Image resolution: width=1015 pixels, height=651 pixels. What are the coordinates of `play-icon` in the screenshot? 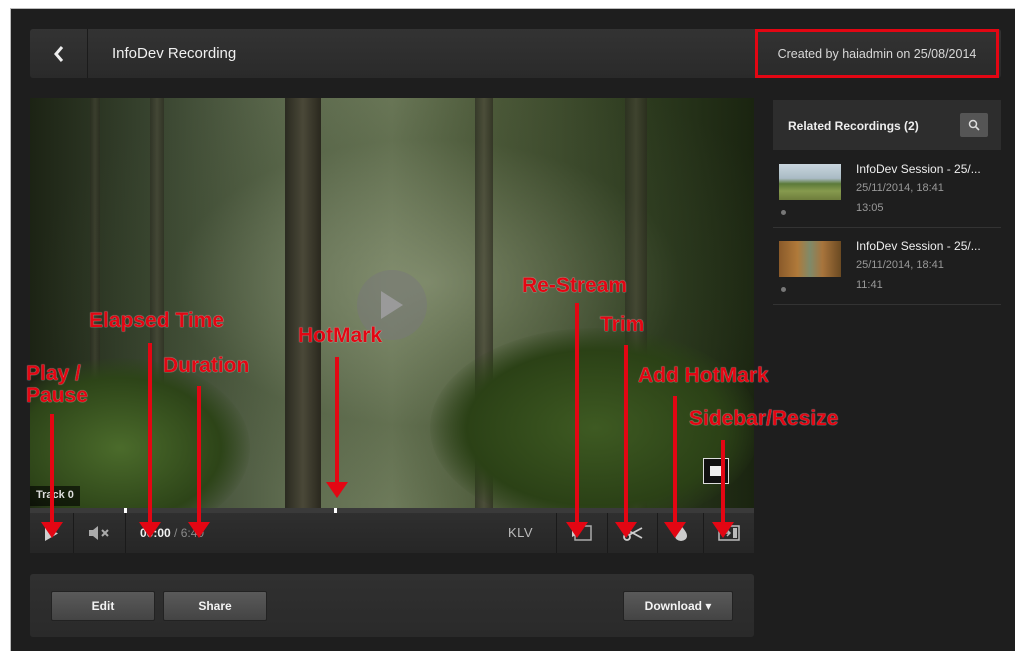 It's located at (392, 305).